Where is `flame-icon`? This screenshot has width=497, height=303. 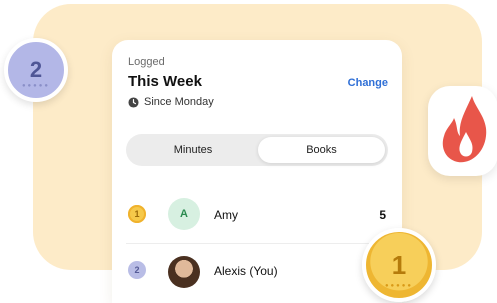 flame-icon is located at coordinates (464, 129).